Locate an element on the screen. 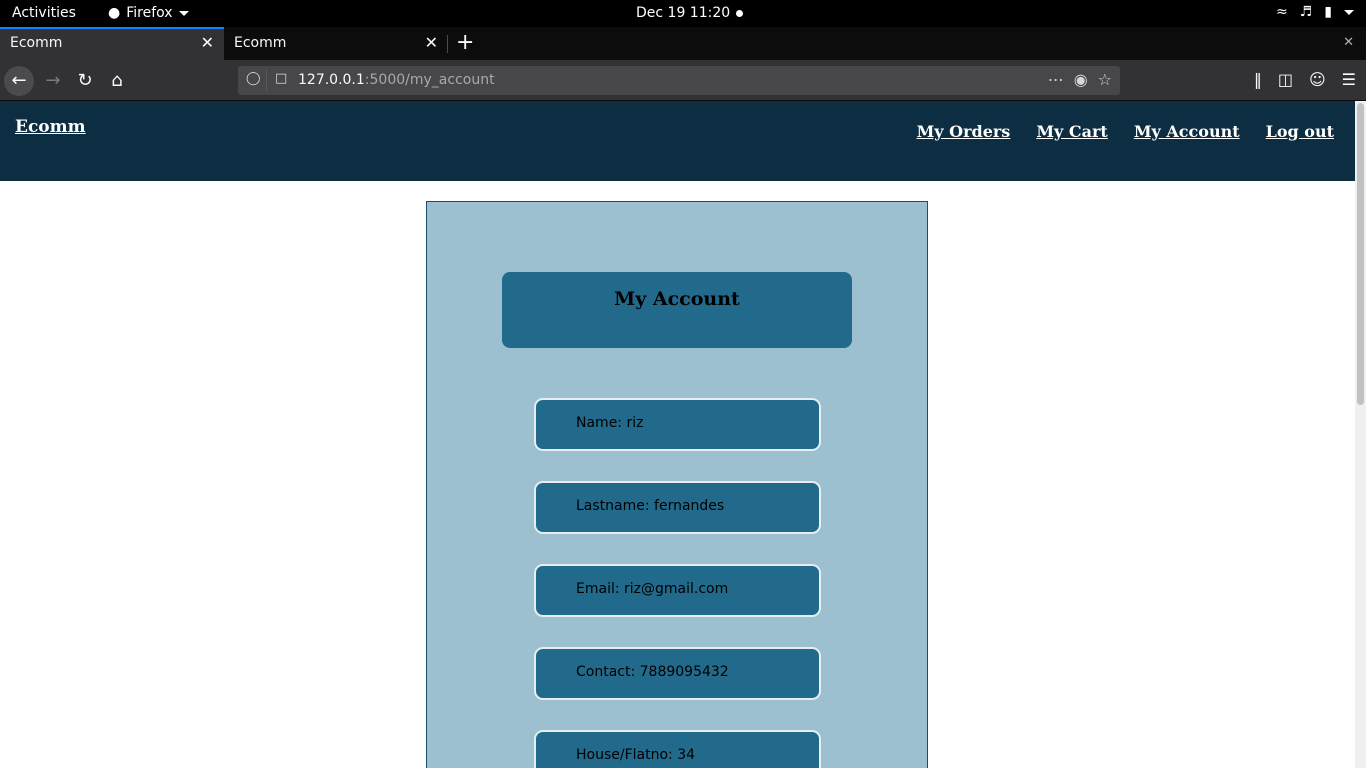  browser-tab-1: Ecomm ✕ is located at coordinates (112, 43).